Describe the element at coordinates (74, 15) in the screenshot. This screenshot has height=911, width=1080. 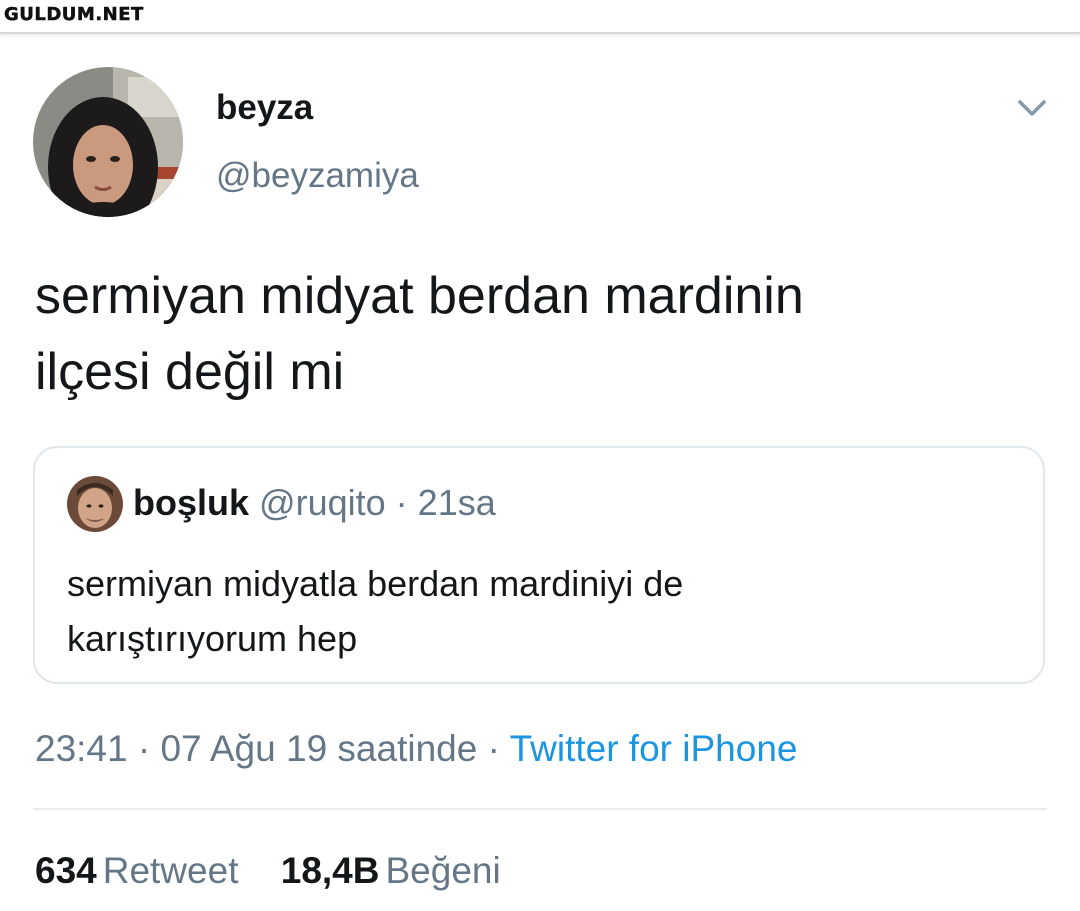
I see `watermark-logo: GULDUM.NET` at that location.